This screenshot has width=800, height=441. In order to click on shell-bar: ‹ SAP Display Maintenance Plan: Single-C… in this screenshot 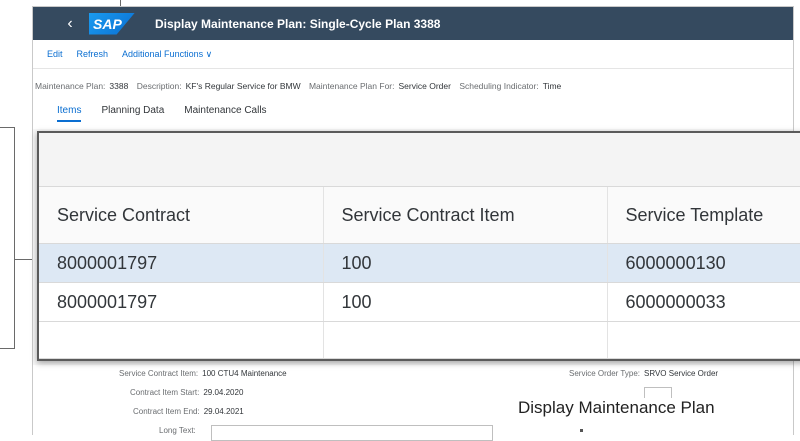, I will do `click(413, 23)`.